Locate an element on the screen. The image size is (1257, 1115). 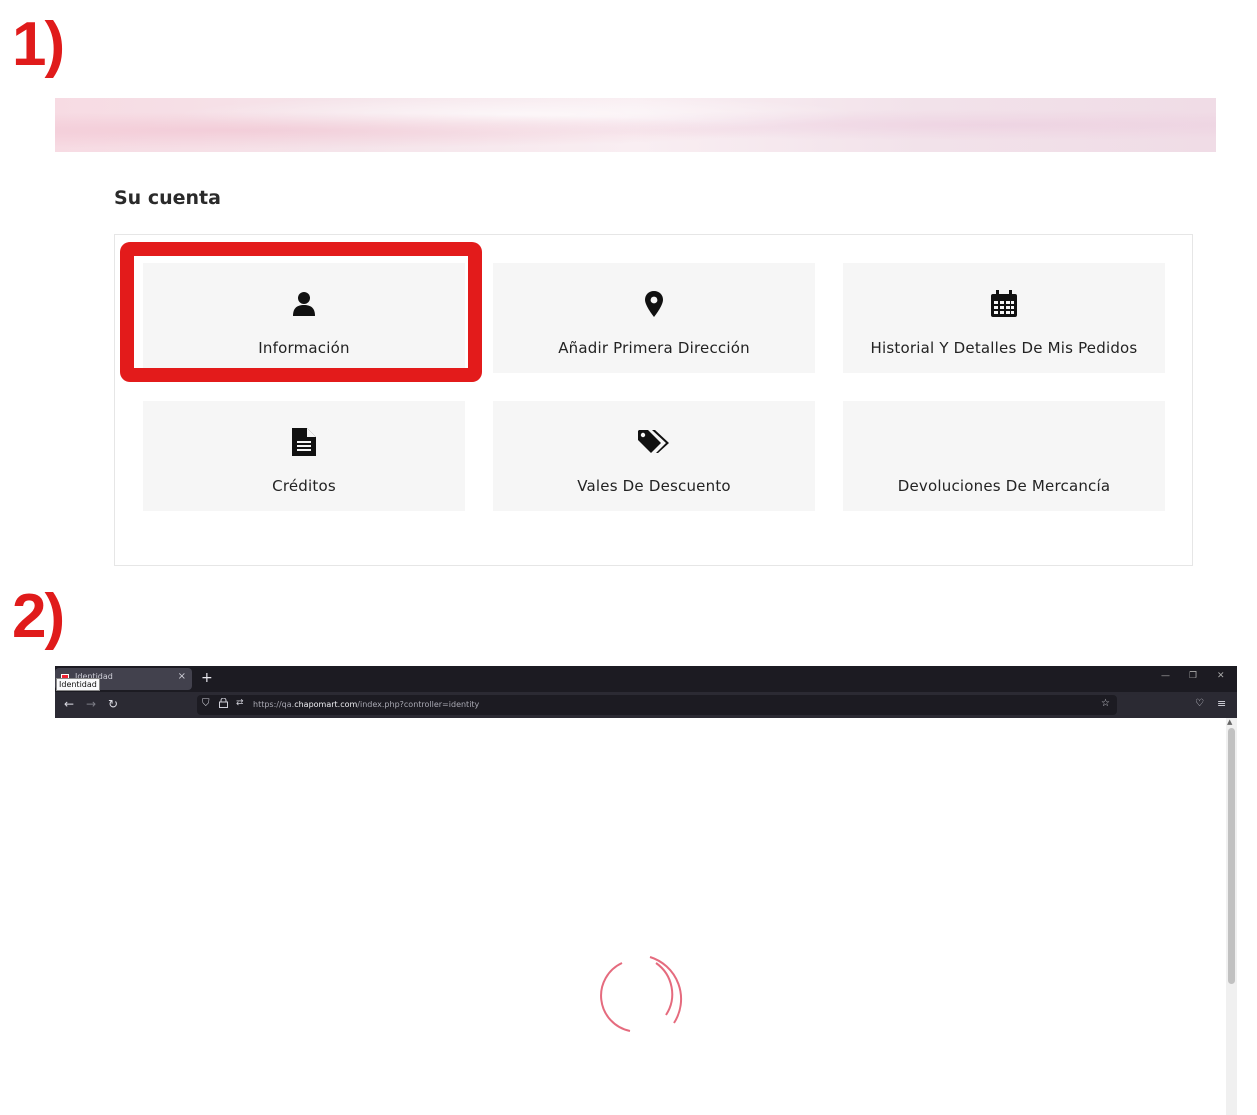
account-title: Su cuenta is located at coordinates (167, 198).